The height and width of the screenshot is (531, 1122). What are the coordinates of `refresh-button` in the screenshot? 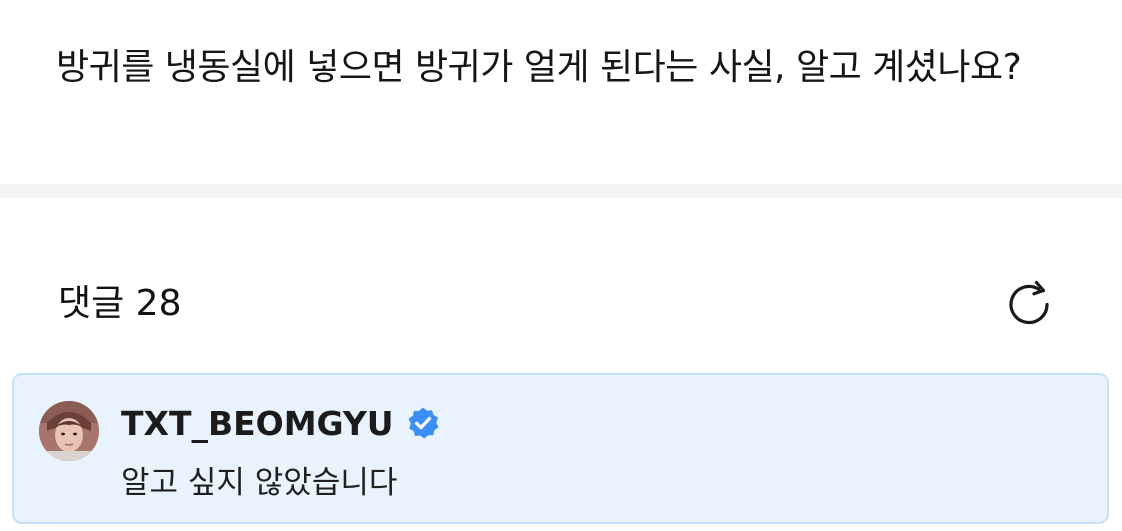 It's located at (1030, 305).